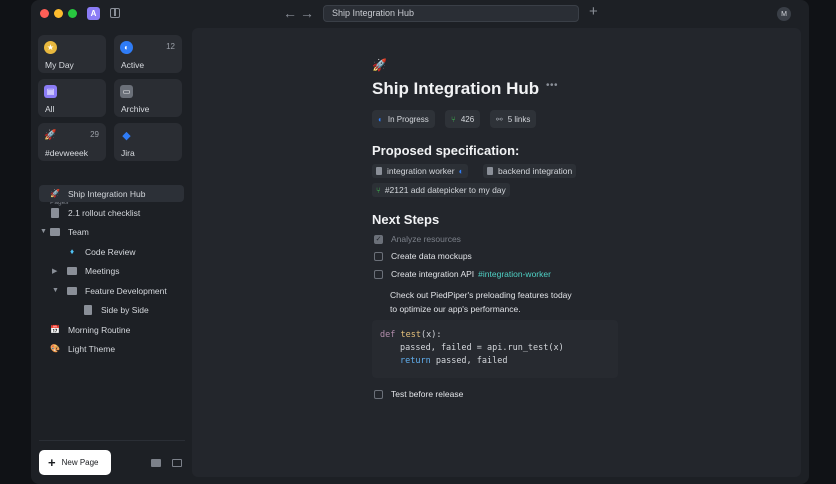  I want to click on links-label: 5 links, so click(519, 119).